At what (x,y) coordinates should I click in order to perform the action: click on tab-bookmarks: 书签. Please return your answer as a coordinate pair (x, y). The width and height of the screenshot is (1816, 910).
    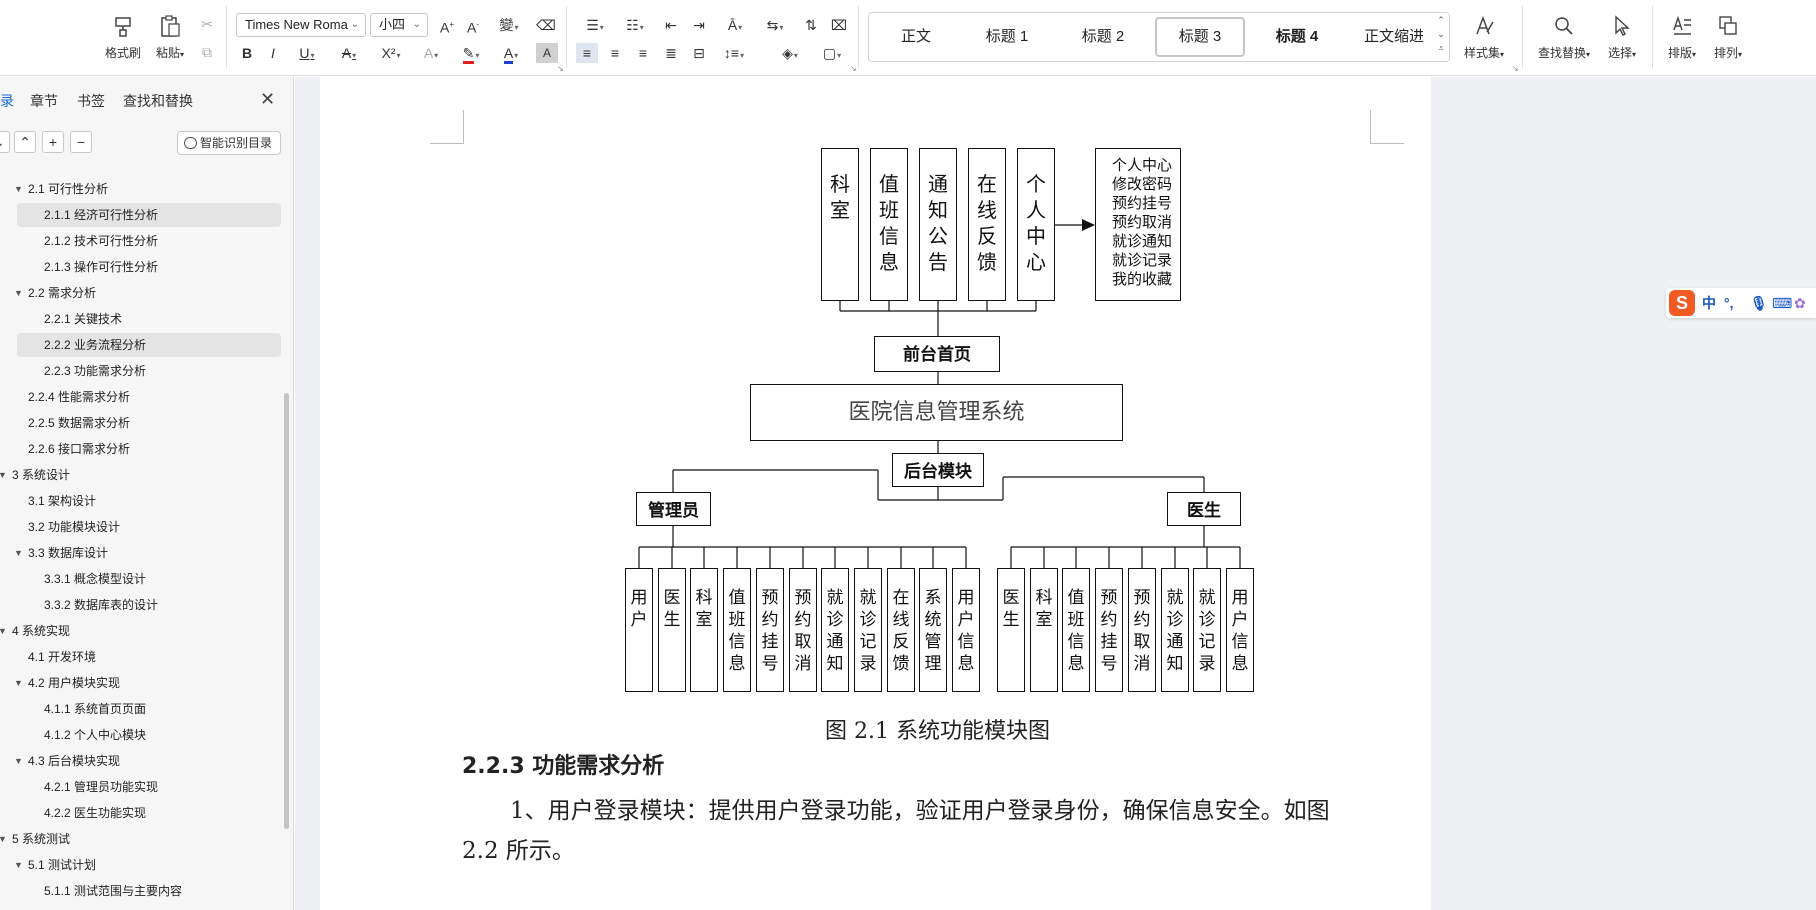
    Looking at the image, I should click on (91, 101).